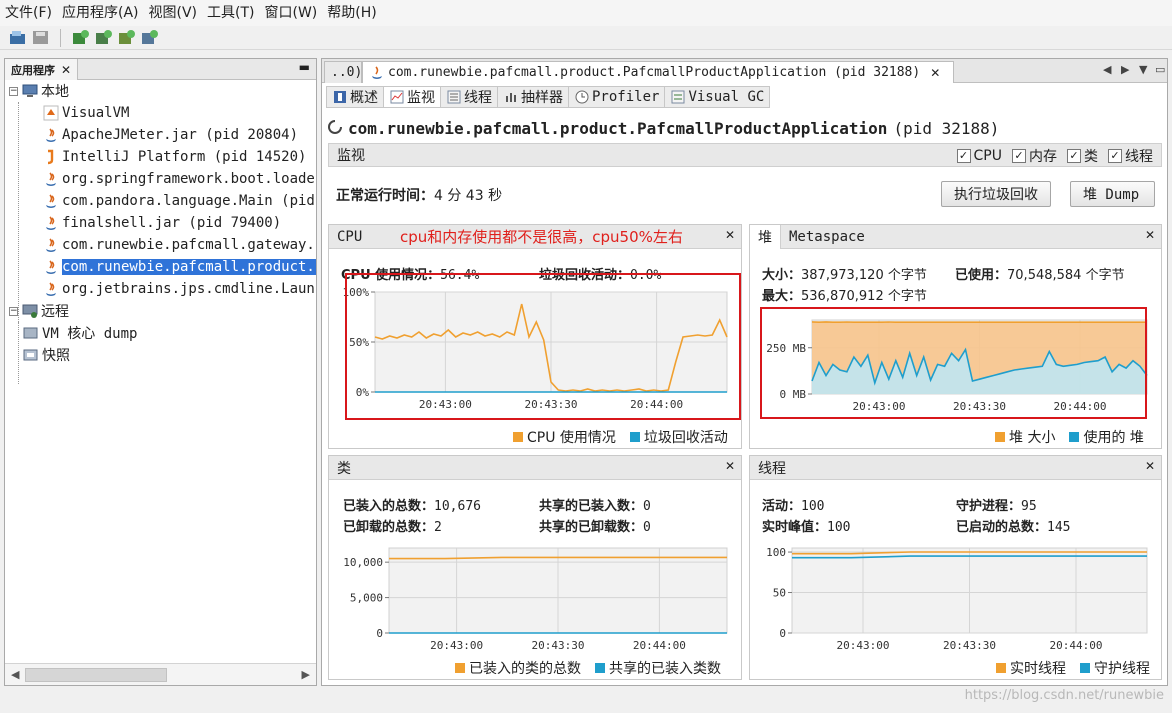 This screenshot has width=1172, height=713. What do you see at coordinates (411, 97) in the screenshot?
I see `tab-monitor: 监视` at bounding box center [411, 97].